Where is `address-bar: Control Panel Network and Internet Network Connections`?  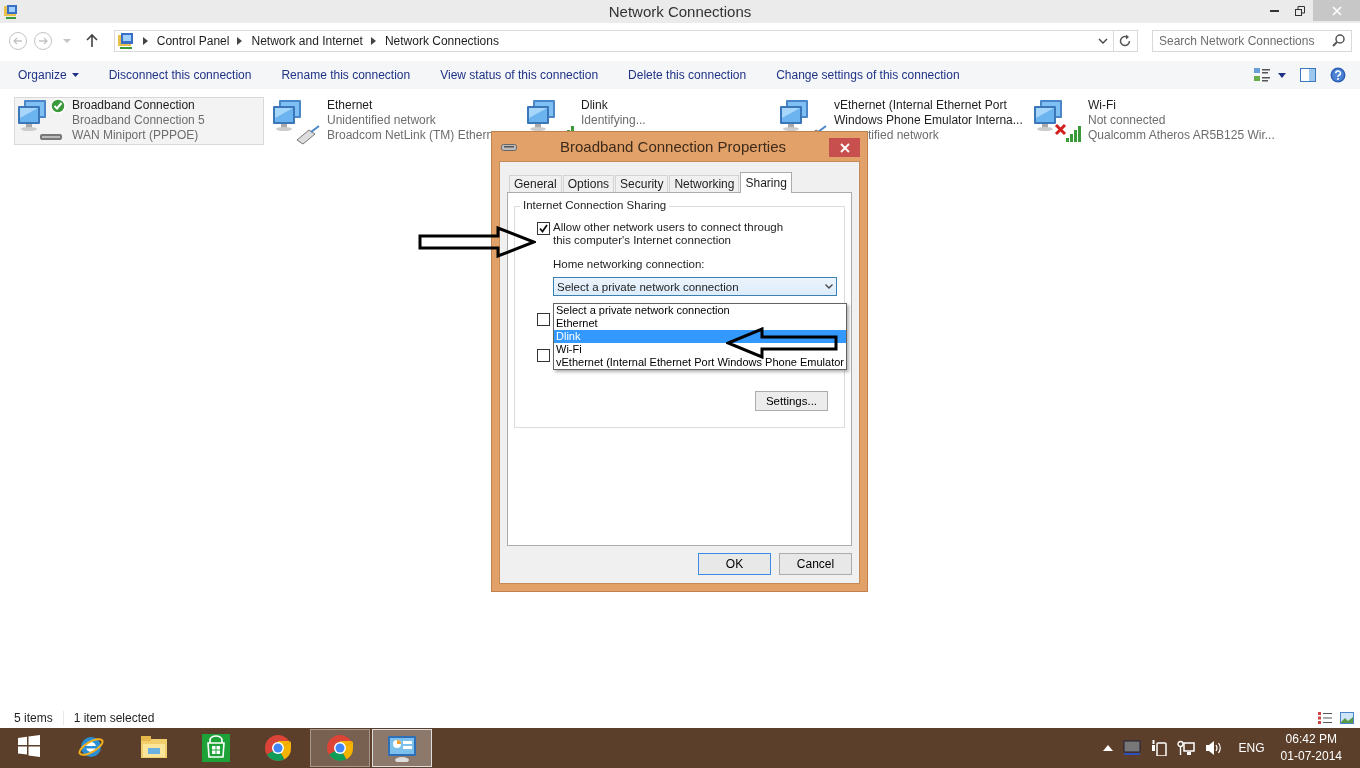 address-bar: Control Panel Network and Internet Network Connections is located at coordinates (613, 41).